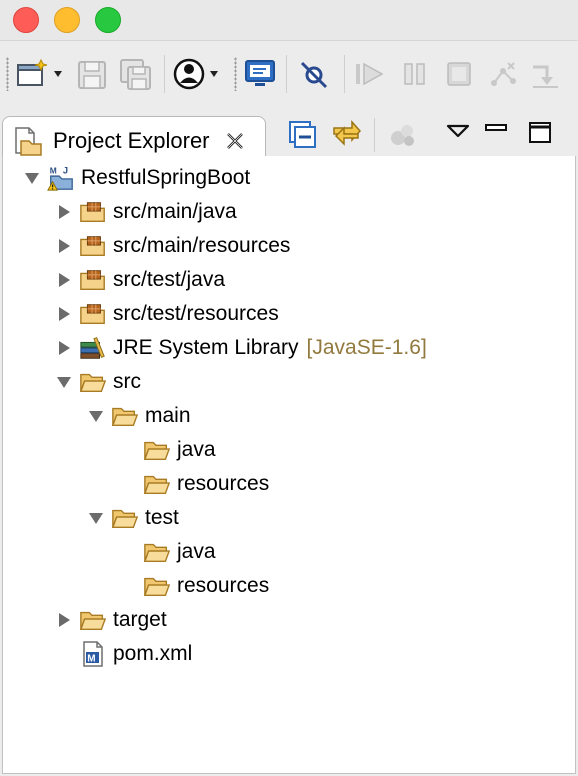  What do you see at coordinates (127, 381) in the screenshot?
I see `tree-item-label: src` at bounding box center [127, 381].